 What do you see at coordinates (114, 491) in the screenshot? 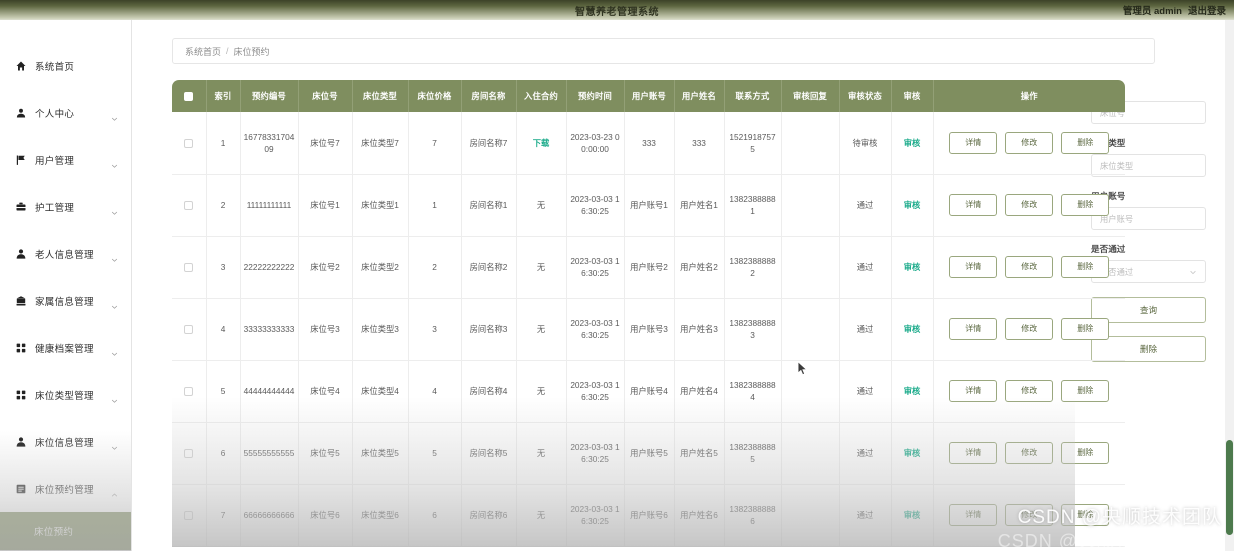
I see `chevron-up-icon` at bounding box center [114, 491].